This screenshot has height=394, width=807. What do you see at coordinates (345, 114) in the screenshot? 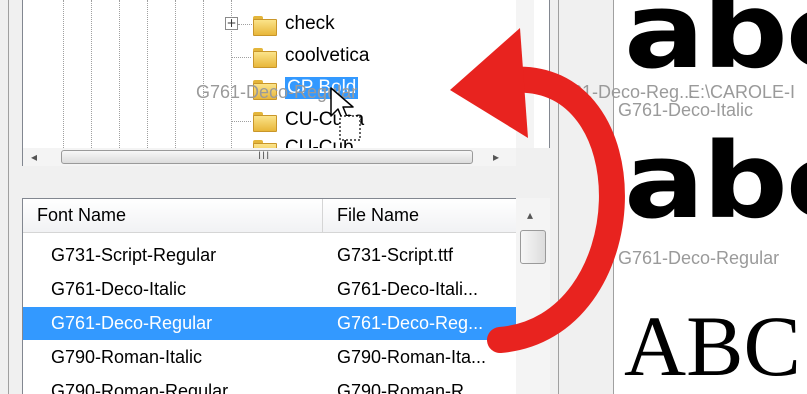
I see `mouse-pointer-icon` at bounding box center [345, 114].